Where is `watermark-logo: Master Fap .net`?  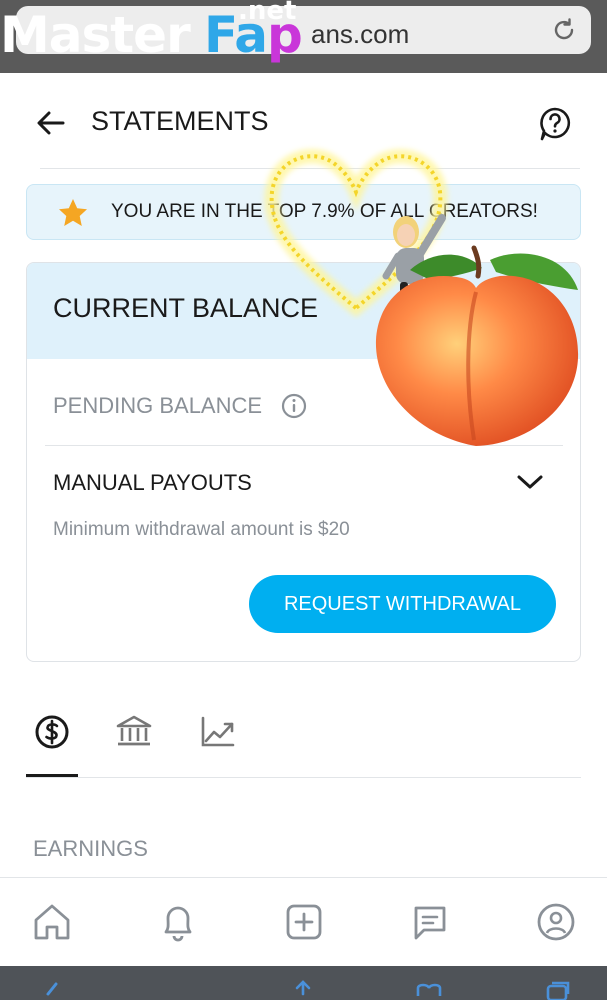
watermark-logo: Master Fap .net is located at coordinates (151, 38).